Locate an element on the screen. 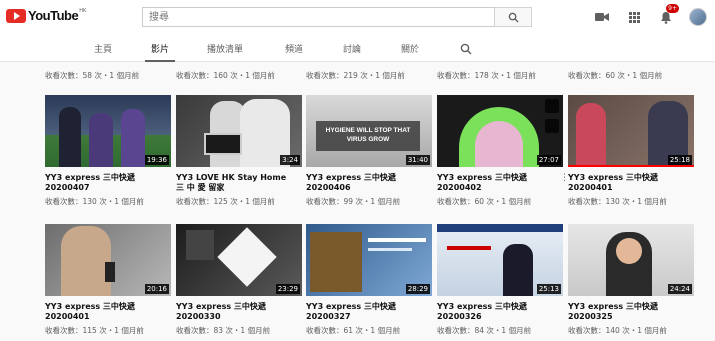  tab-about: 關於 is located at coordinates (410, 48).